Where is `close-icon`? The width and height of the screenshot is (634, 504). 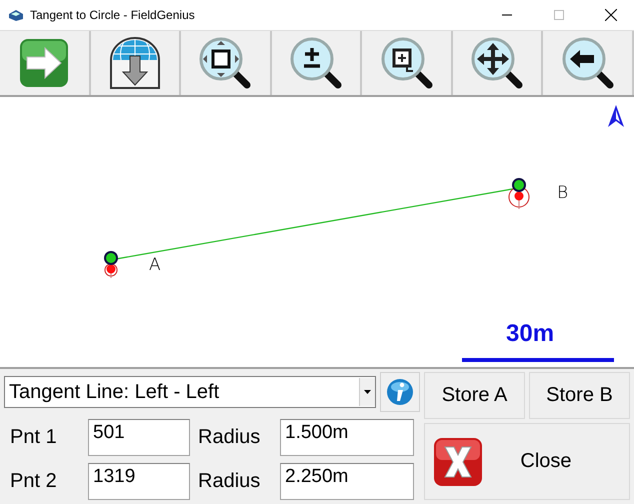
close-icon is located at coordinates (611, 15).